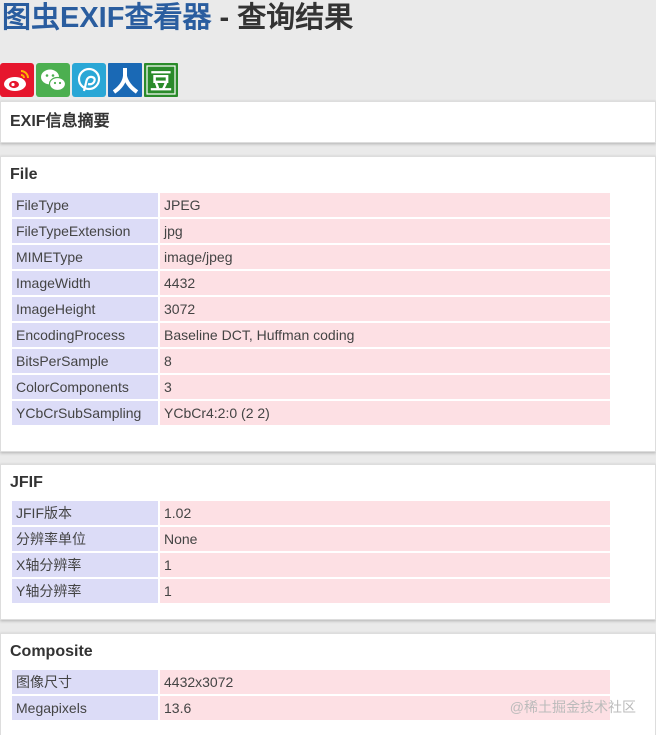  Describe the element at coordinates (385, 513) in the screenshot. I see `row-value: 1.02` at that location.